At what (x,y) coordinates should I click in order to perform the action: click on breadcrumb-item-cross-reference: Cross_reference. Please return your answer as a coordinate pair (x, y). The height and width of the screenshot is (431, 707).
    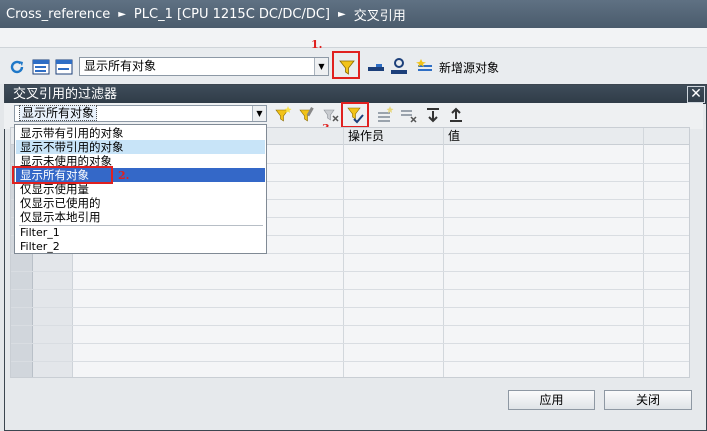
    Looking at the image, I should click on (58, 14).